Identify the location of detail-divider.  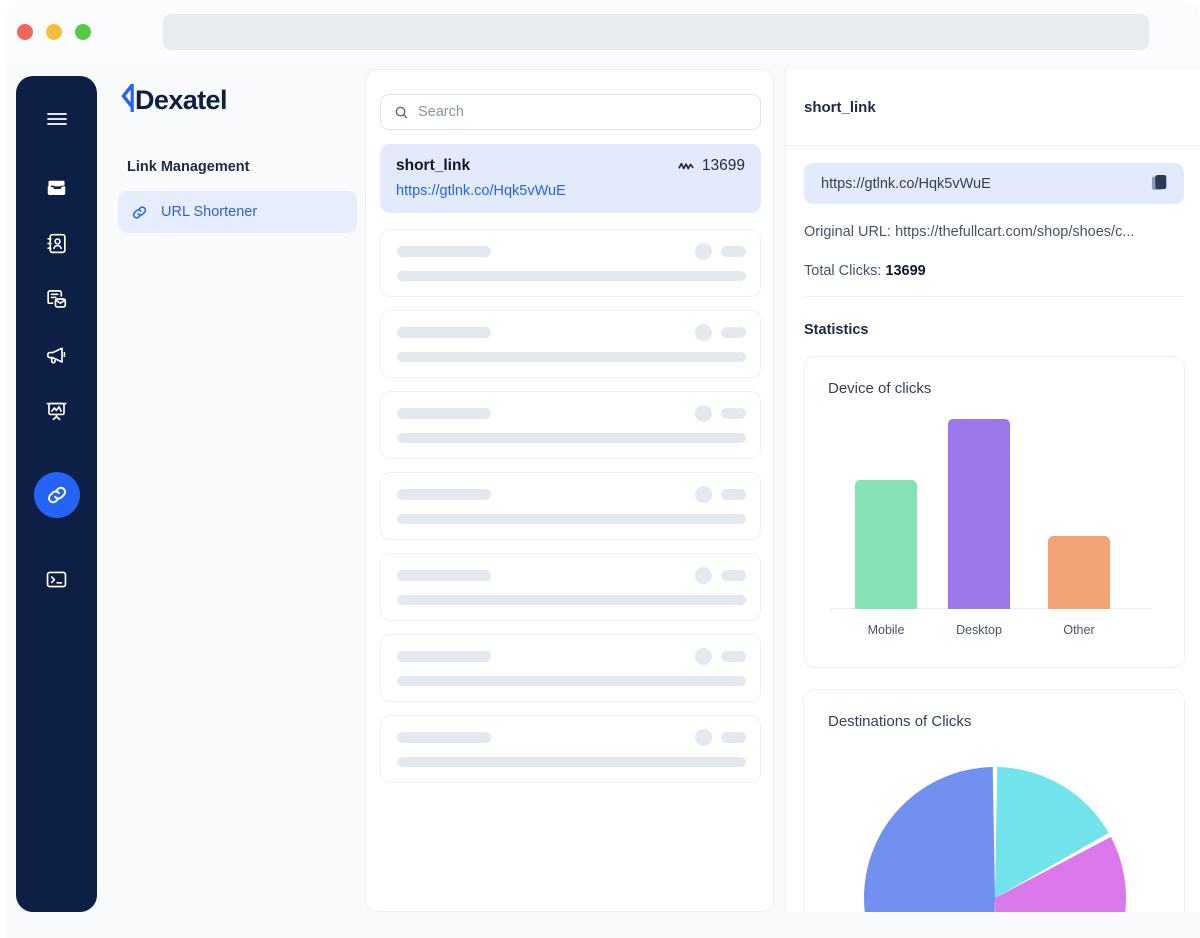
(994, 296).